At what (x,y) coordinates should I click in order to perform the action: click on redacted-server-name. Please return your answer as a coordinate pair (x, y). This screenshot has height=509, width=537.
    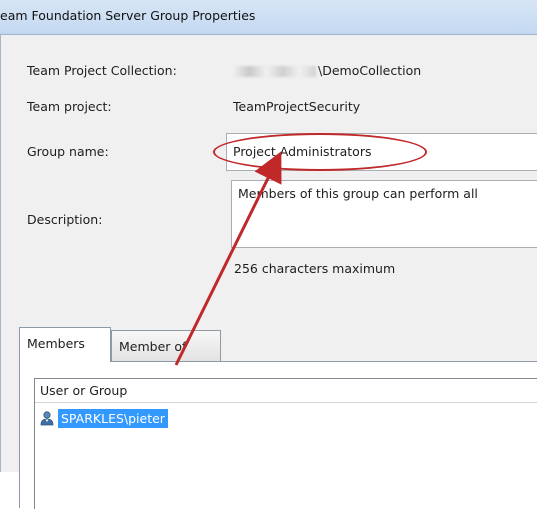
    Looking at the image, I should click on (274, 71).